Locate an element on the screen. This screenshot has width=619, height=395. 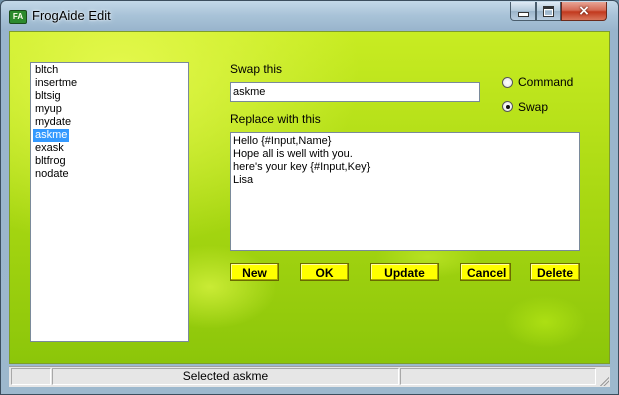
swap-radio-label: Swap is located at coordinates (533, 107).